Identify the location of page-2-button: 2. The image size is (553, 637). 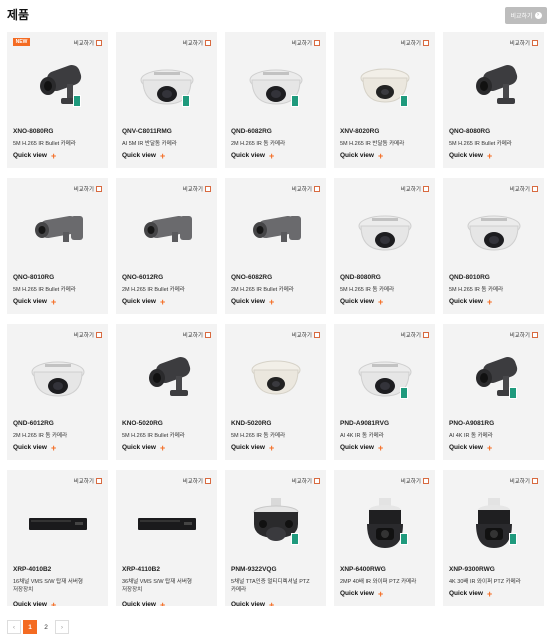
(46, 627).